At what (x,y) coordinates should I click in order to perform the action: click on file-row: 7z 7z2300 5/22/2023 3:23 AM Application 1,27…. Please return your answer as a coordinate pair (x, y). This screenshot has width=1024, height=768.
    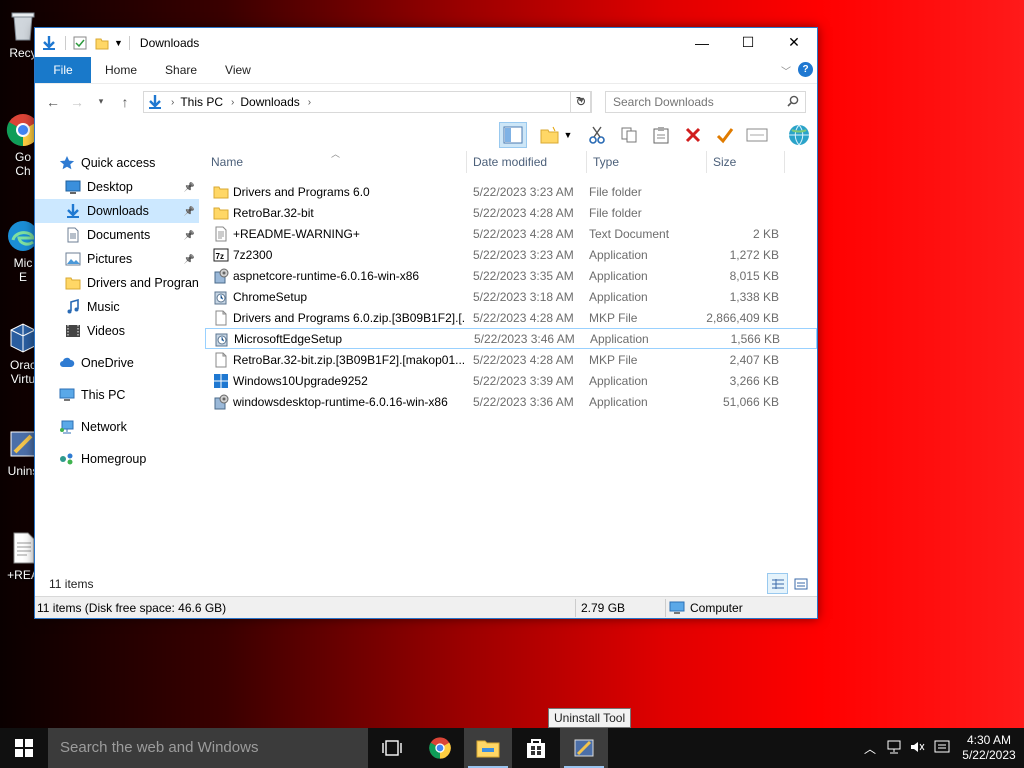
    Looking at the image, I should click on (511, 254).